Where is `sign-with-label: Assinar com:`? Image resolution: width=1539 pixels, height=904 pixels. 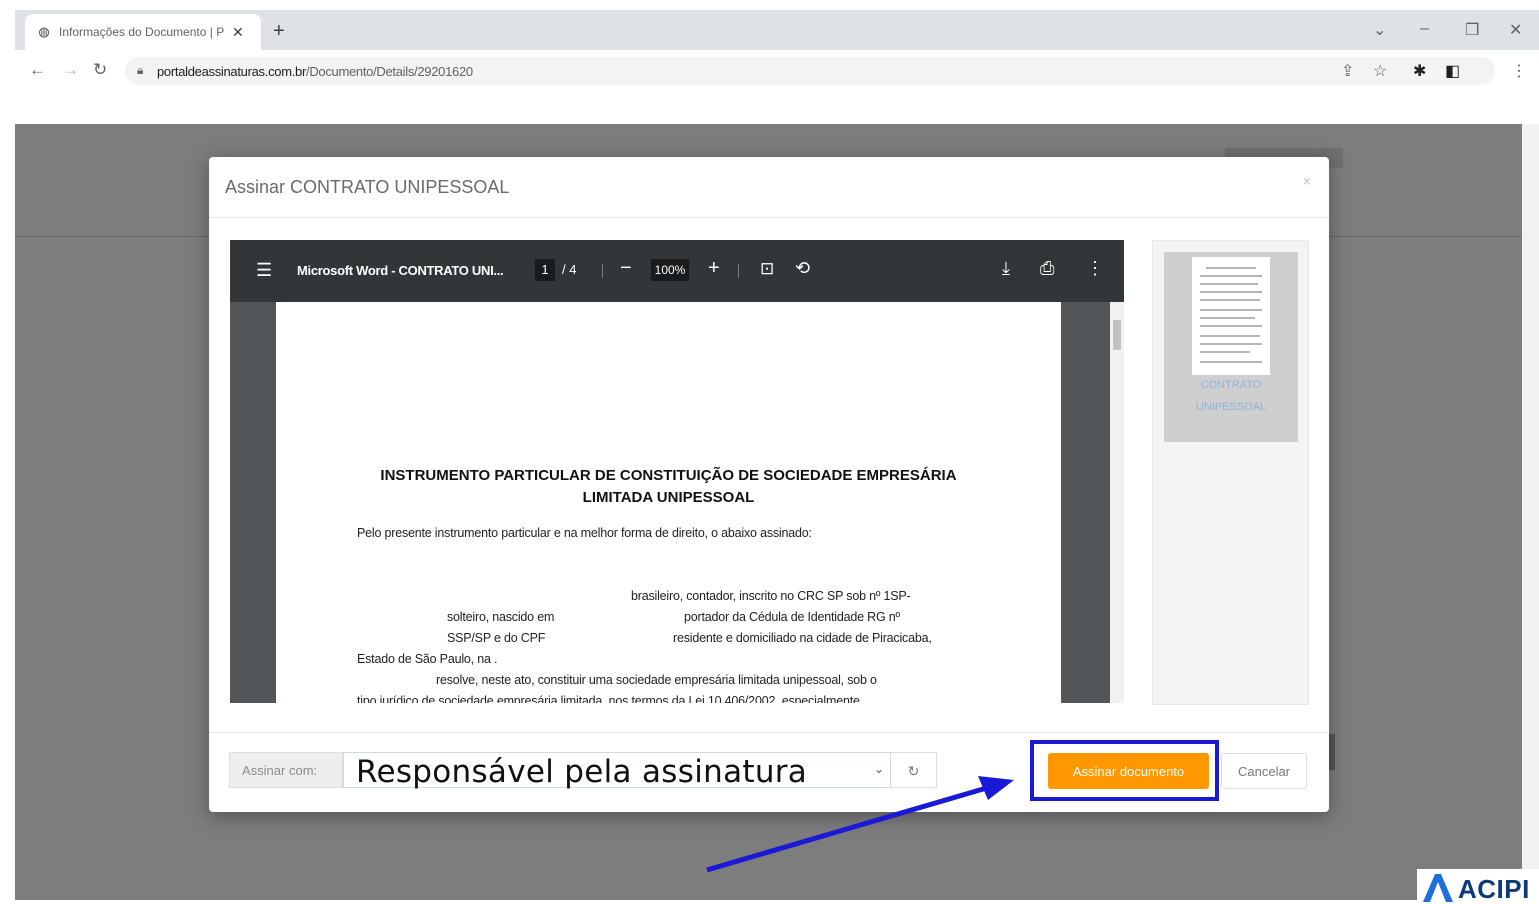
sign-with-label: Assinar com: is located at coordinates (286, 770).